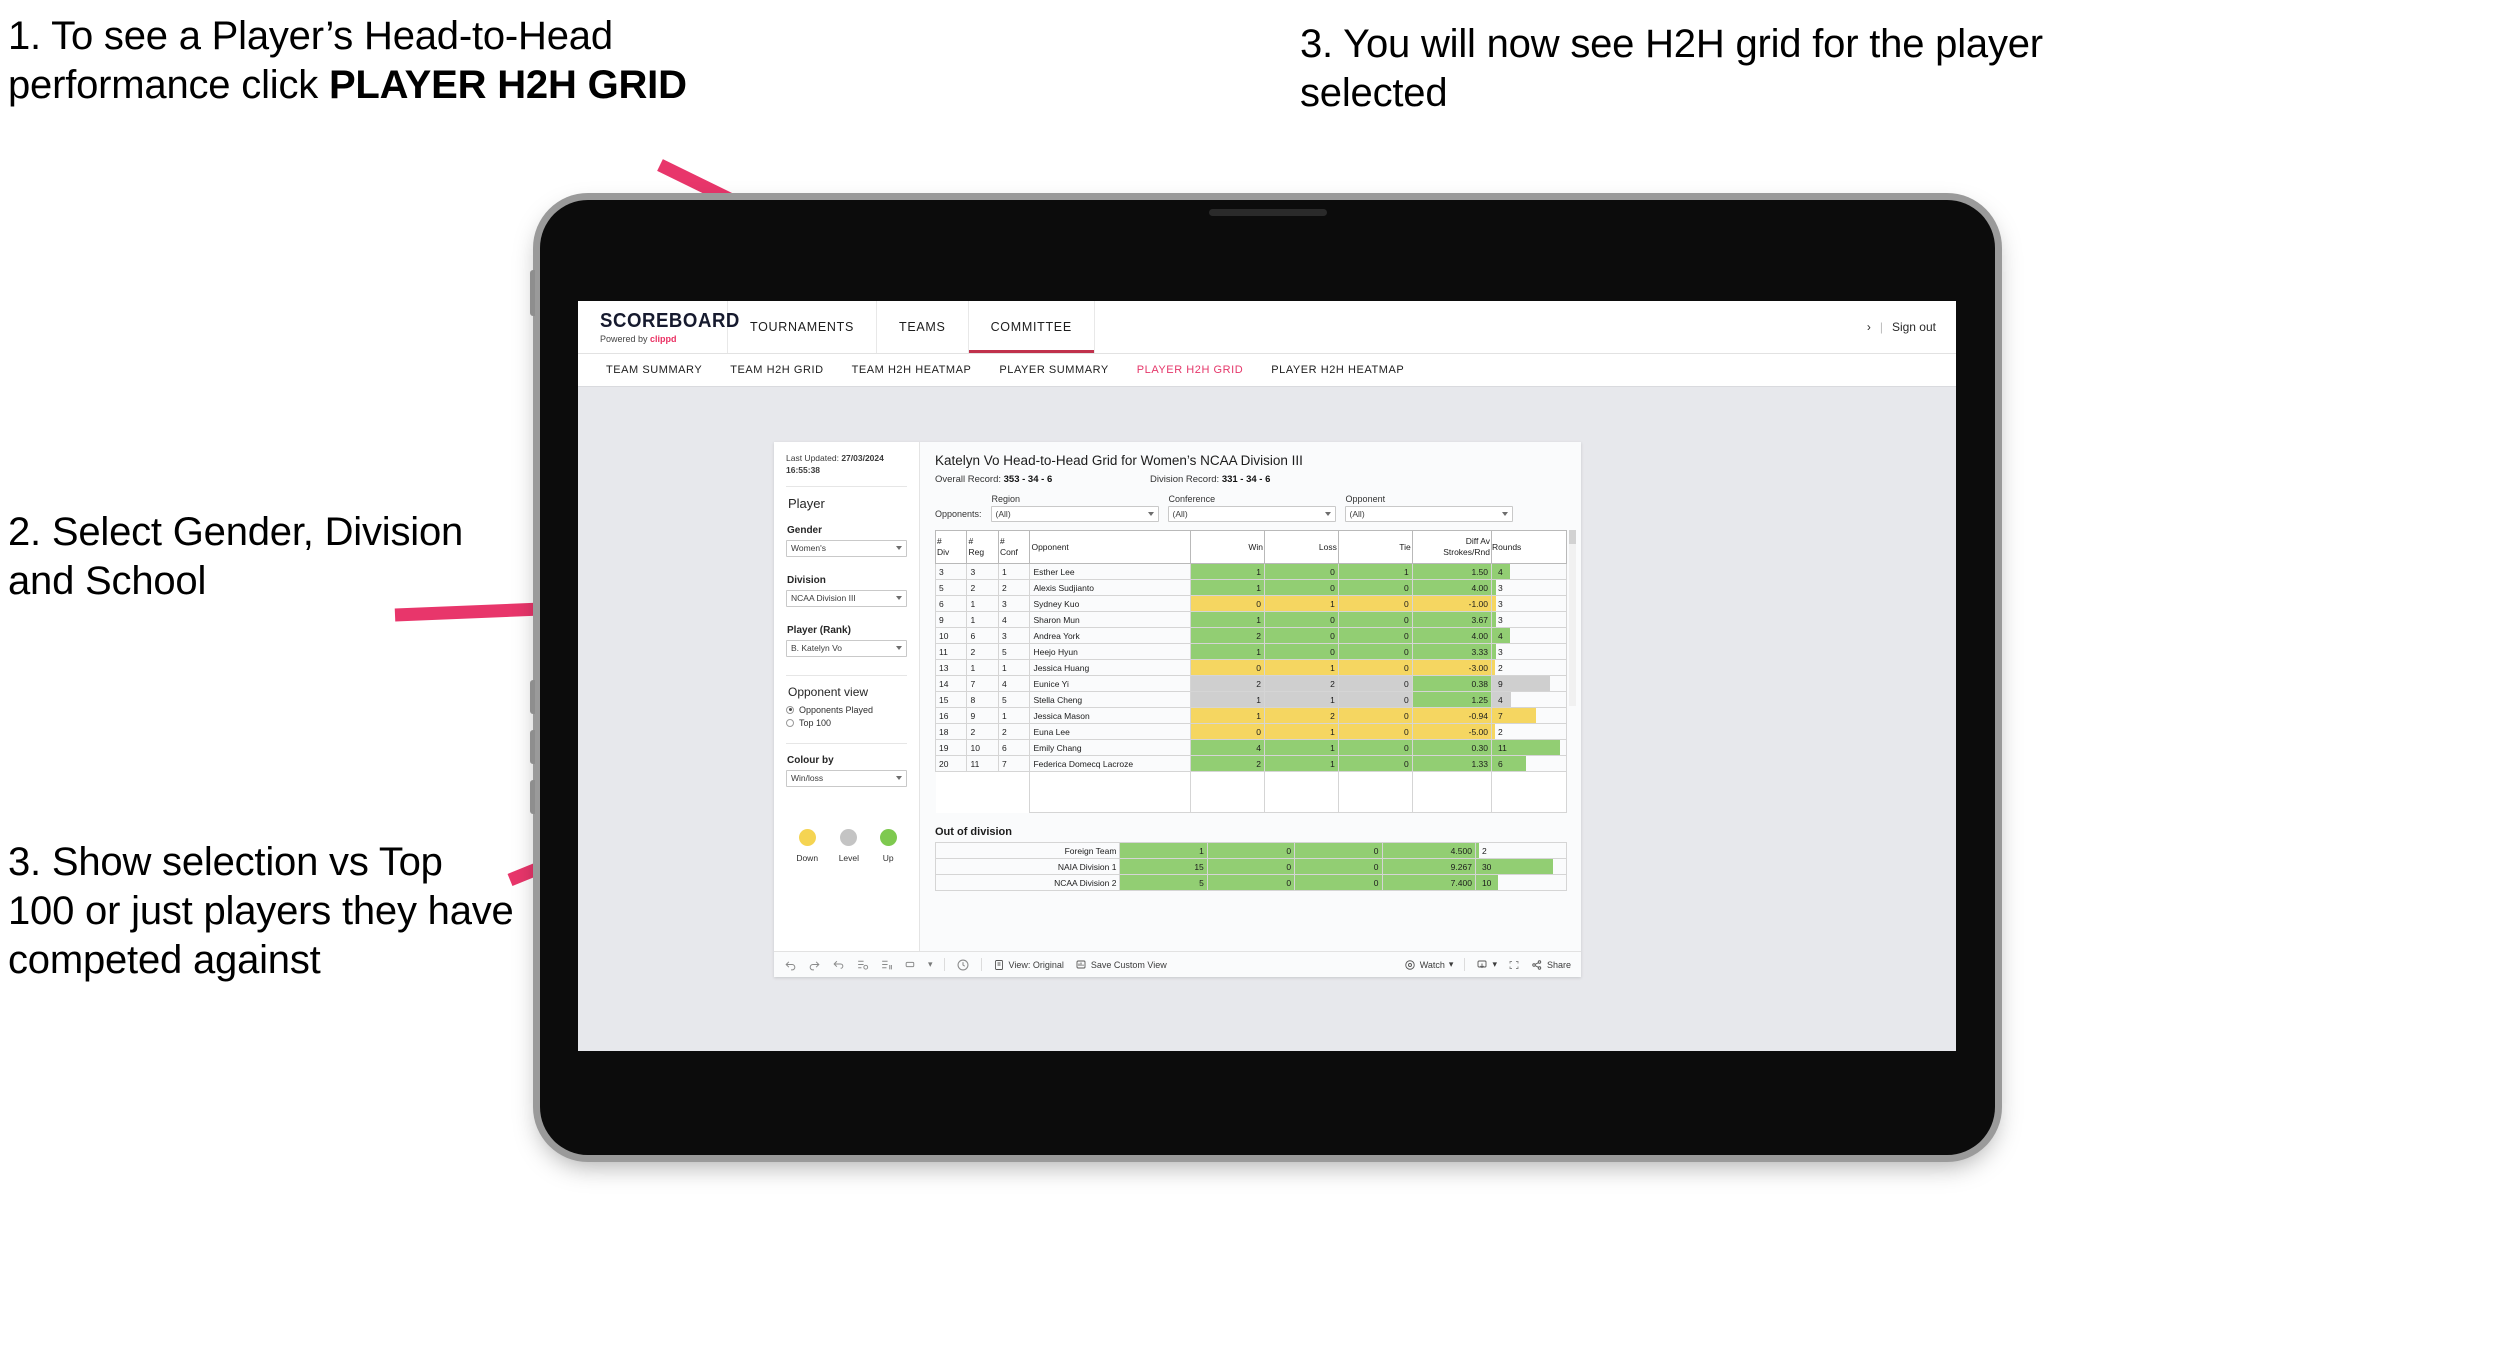 The height and width of the screenshot is (1352, 2512). Describe the element at coordinates (1428, 850) in the screenshot. I see `table-cell: 4.500` at that location.